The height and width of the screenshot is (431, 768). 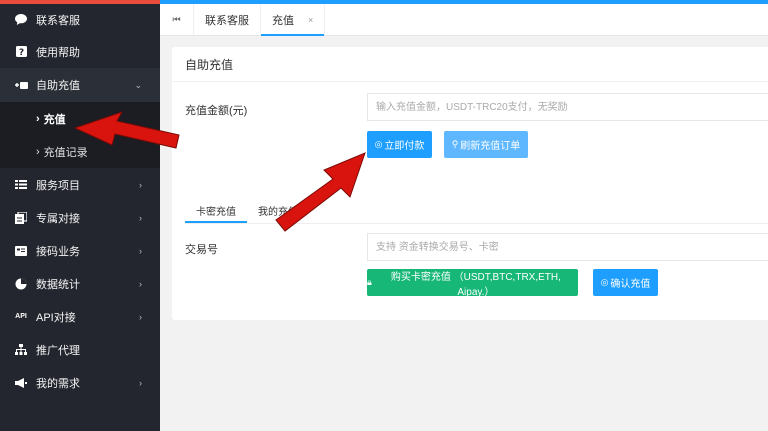 What do you see at coordinates (58, 86) in the screenshot?
I see `sidebar-item-label: 自助充值` at bounding box center [58, 86].